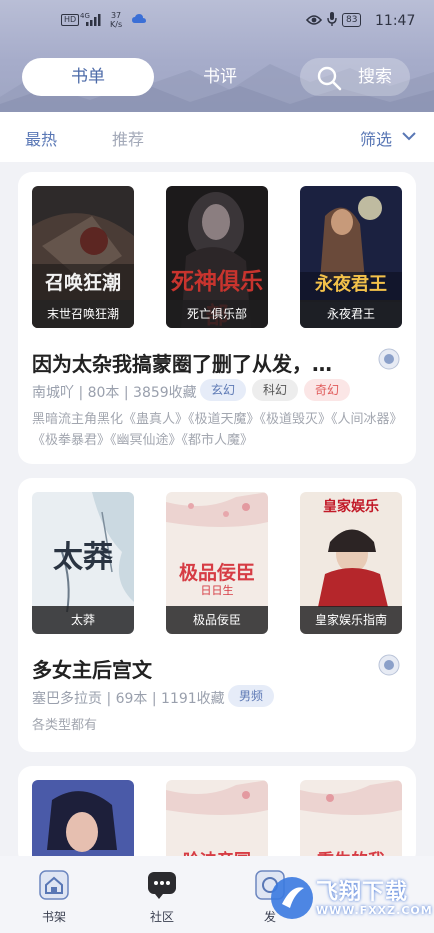 The height and width of the screenshot is (933, 434). What do you see at coordinates (217, 314) in the screenshot?
I see `book-title: 死亡俱乐部` at bounding box center [217, 314].